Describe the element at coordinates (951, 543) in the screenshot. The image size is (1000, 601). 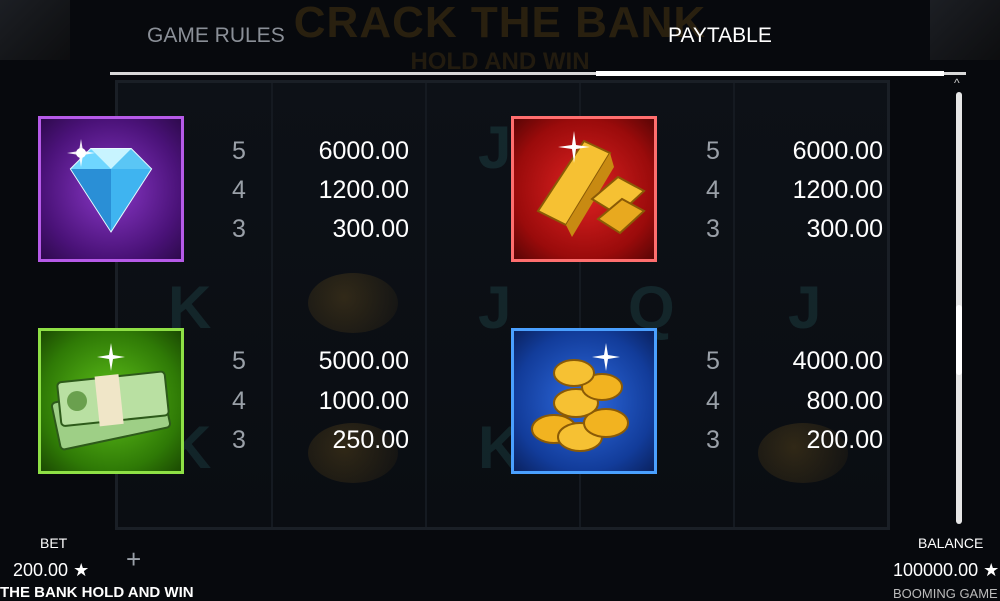
I see `balance-label: BALANCE` at that location.